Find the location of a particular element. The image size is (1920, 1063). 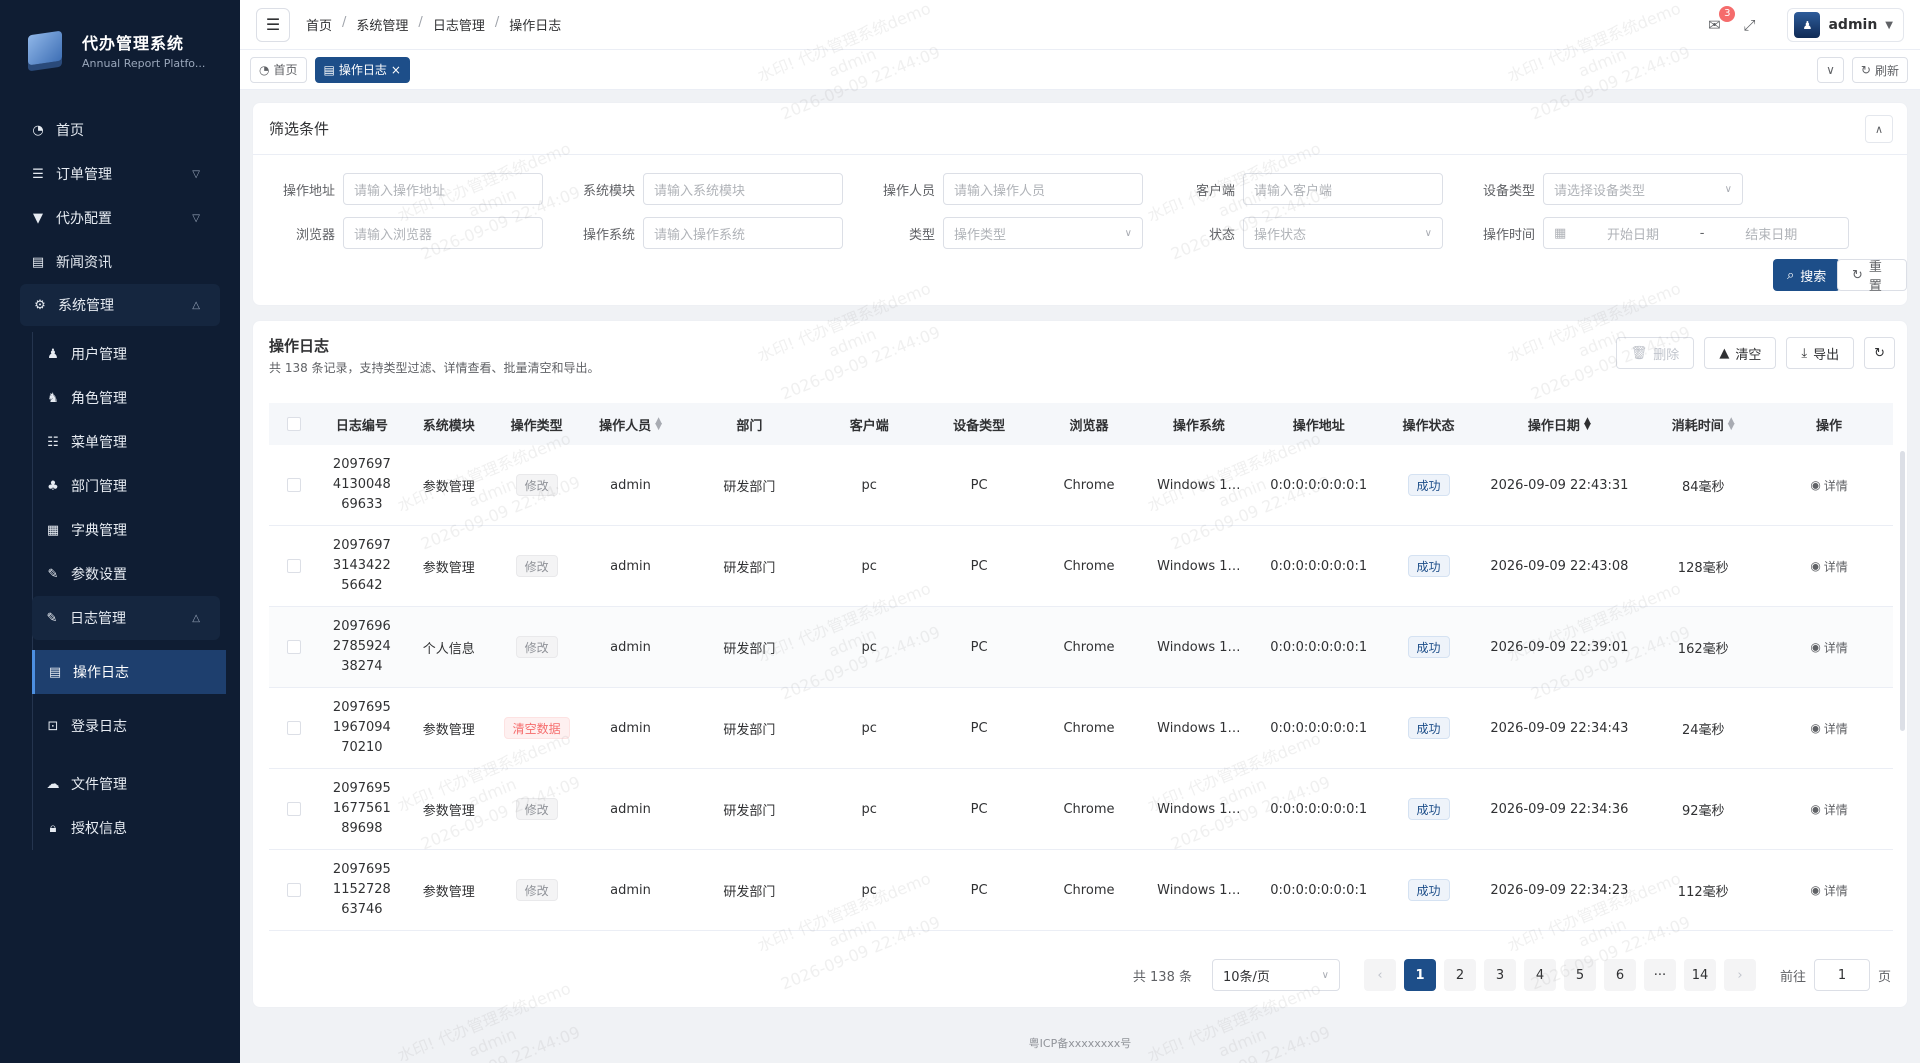

tab-operation-log: ▤ 操作日志 × is located at coordinates (362, 69).